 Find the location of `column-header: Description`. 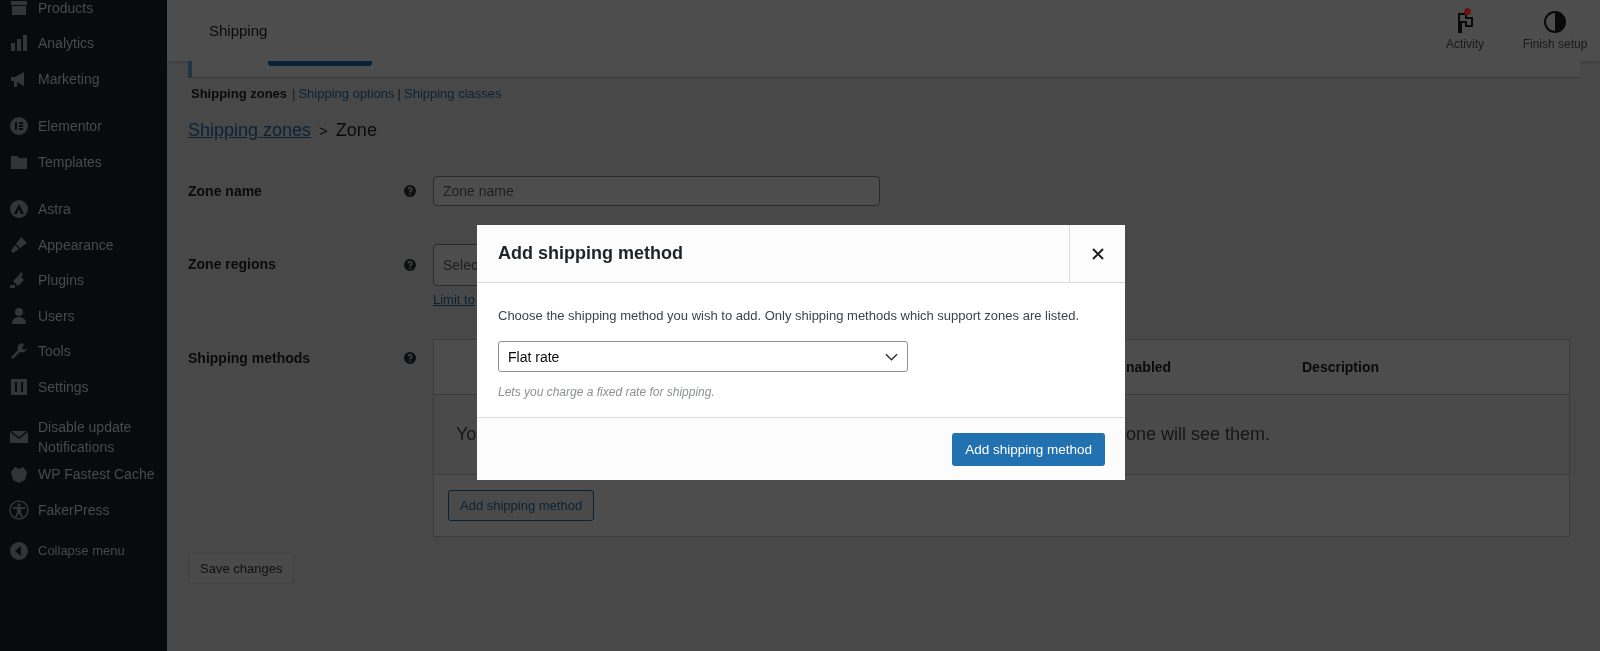

column-header: Description is located at coordinates (1341, 367).